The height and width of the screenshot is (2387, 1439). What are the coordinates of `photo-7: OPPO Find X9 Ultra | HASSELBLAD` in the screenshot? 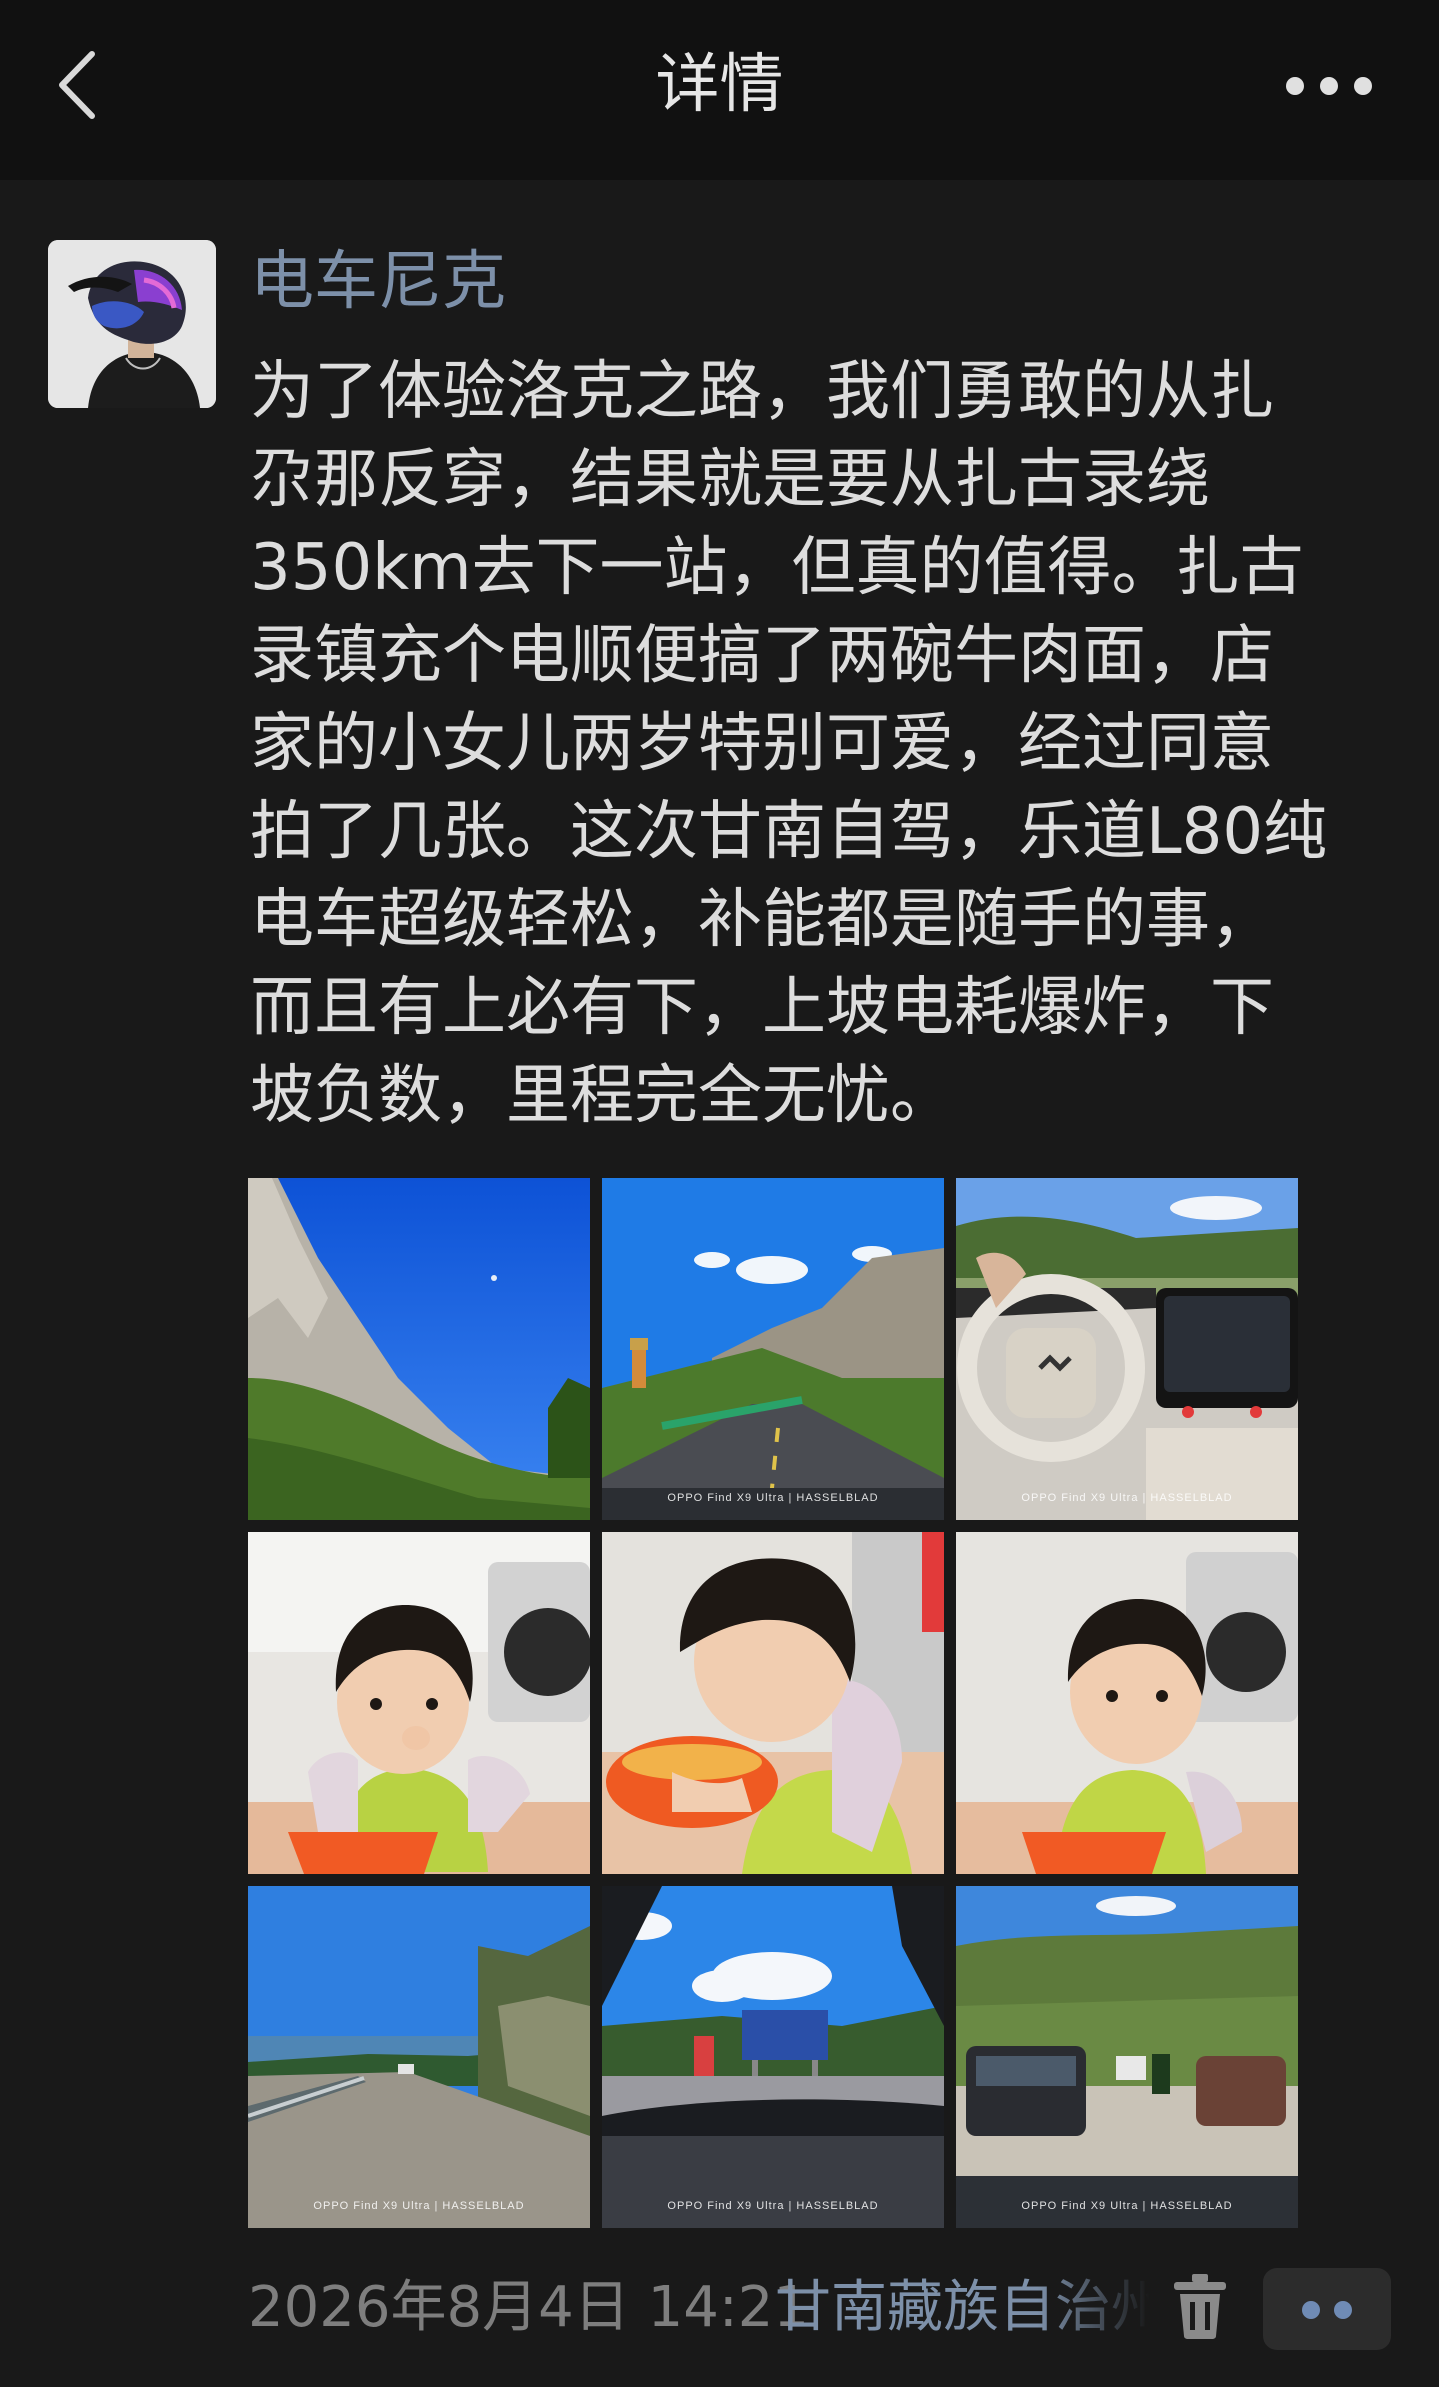 It's located at (419, 2057).